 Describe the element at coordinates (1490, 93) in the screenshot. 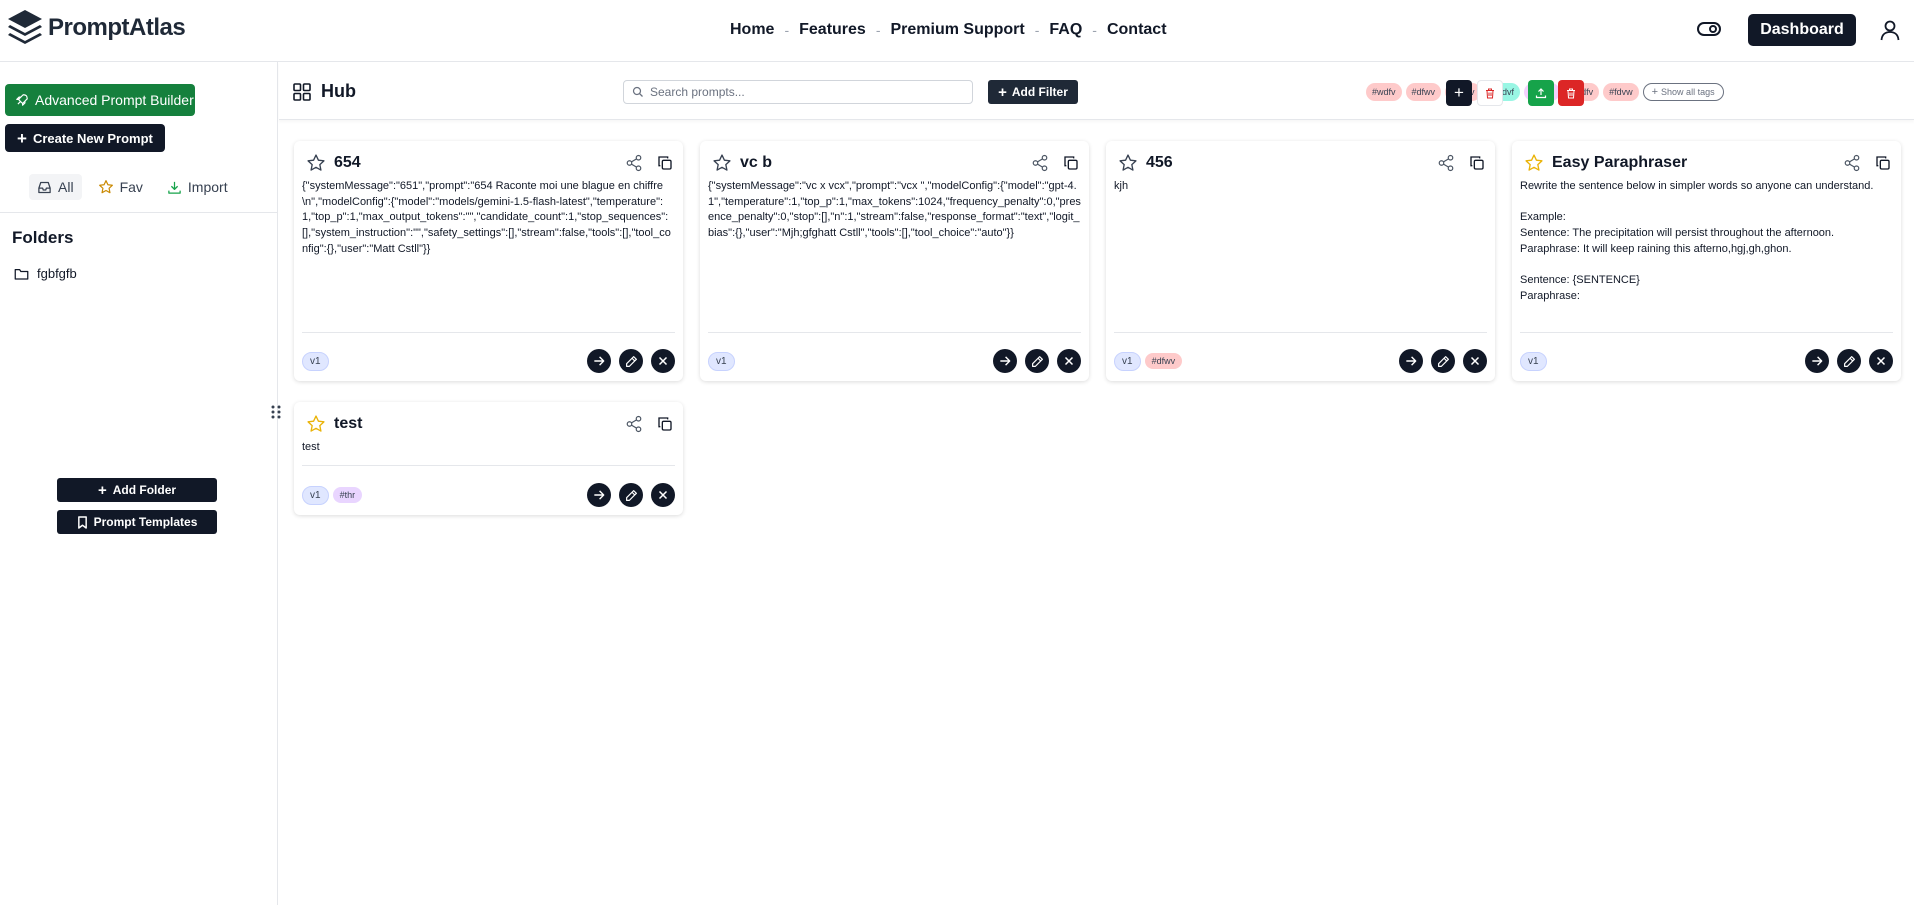

I see `delete-tags-button` at that location.